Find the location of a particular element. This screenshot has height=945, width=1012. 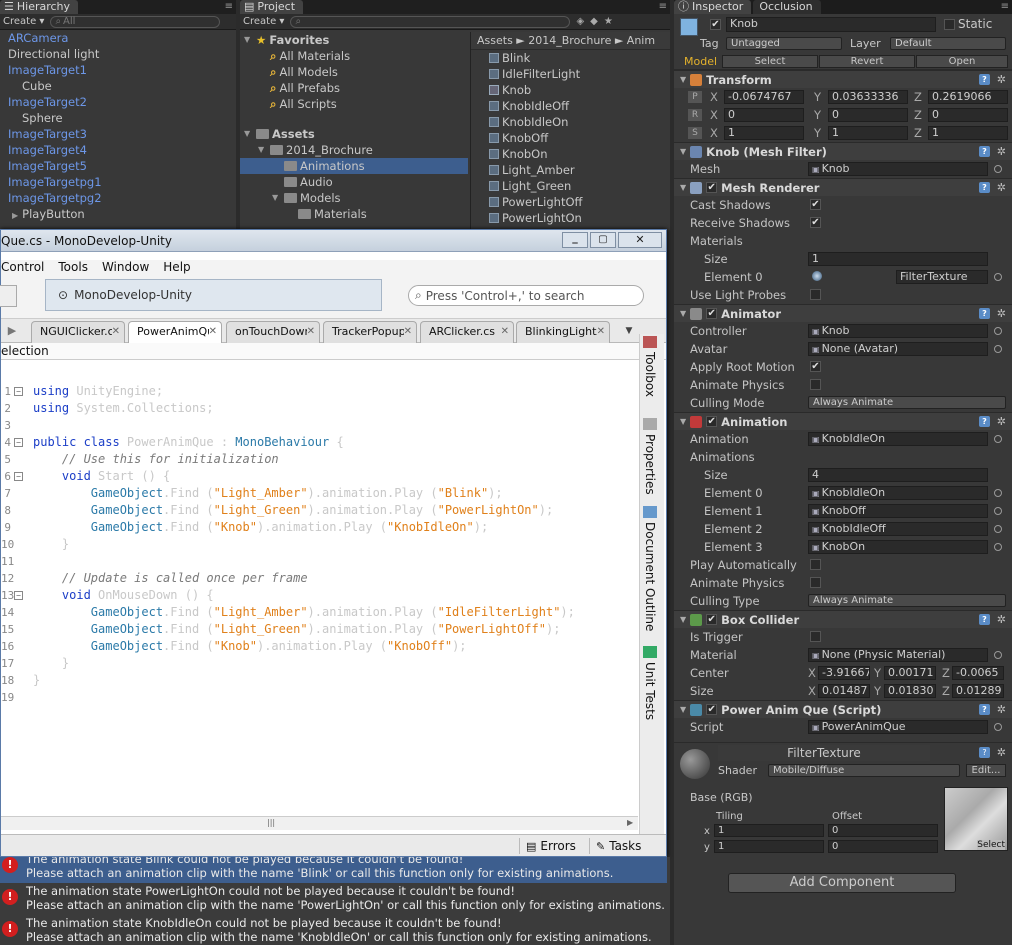

hierarchy-item: Sphere is located at coordinates (118, 118).